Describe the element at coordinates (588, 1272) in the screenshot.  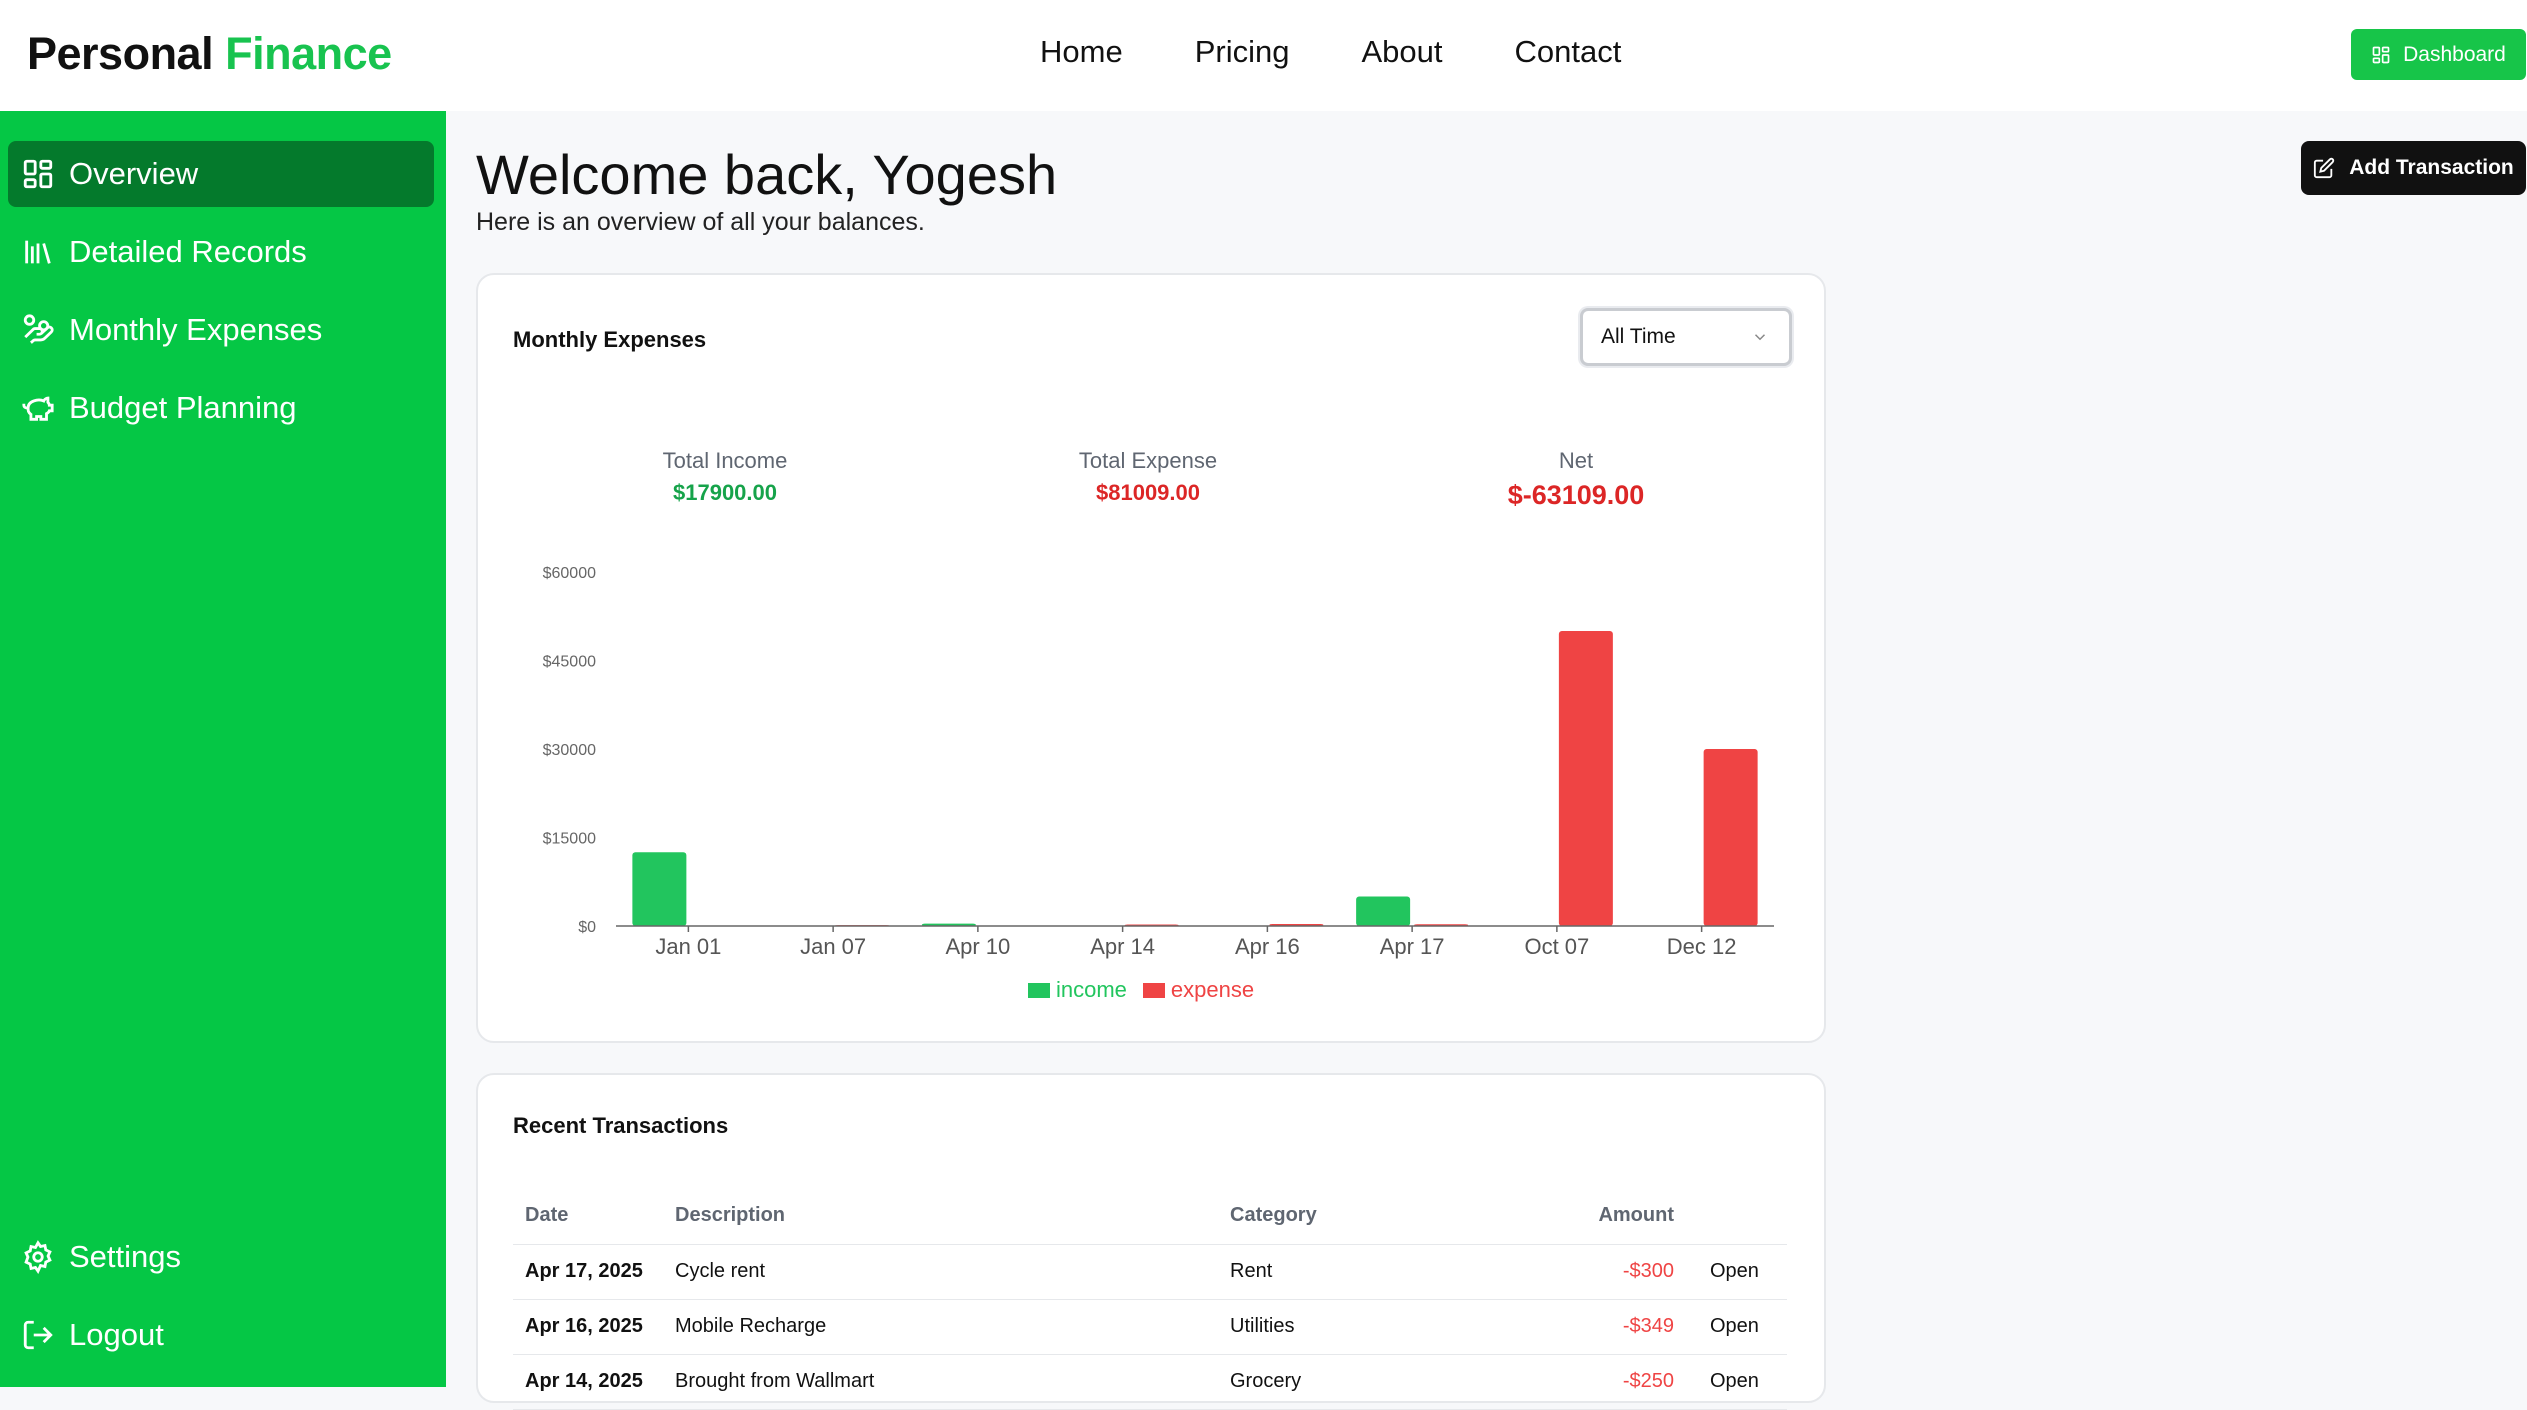
I see `cell-date: Apr 17, 2025` at that location.